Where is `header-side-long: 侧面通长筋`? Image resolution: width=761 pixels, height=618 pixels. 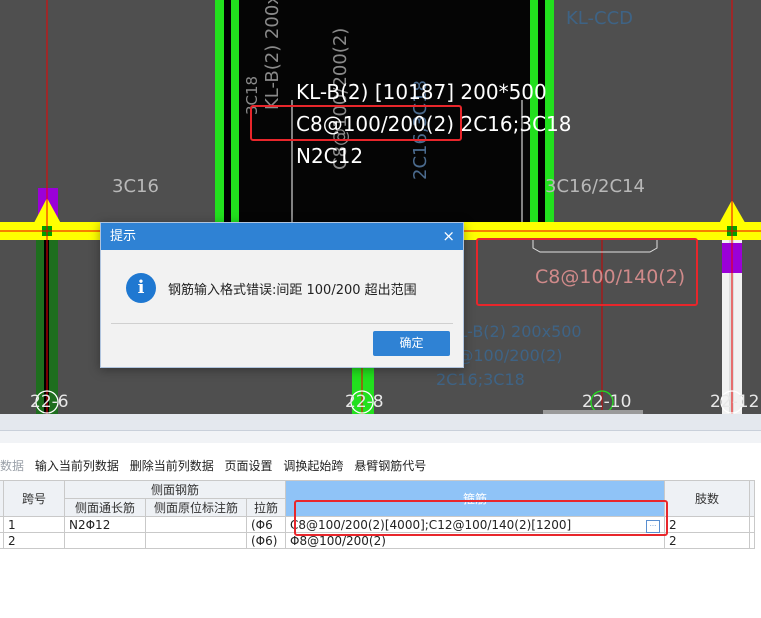
header-side-long: 侧面通长筋 is located at coordinates (105, 507).